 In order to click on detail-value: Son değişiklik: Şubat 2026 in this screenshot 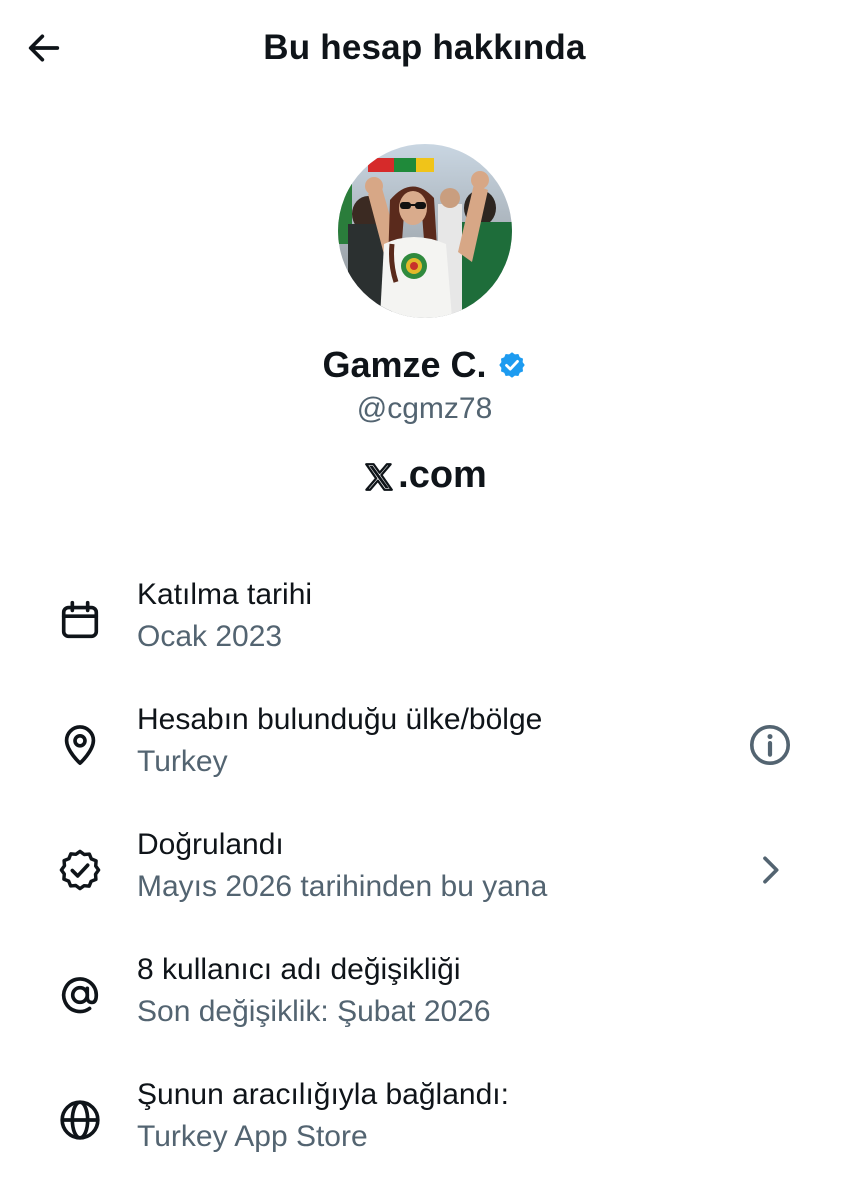, I will do `click(314, 1011)`.